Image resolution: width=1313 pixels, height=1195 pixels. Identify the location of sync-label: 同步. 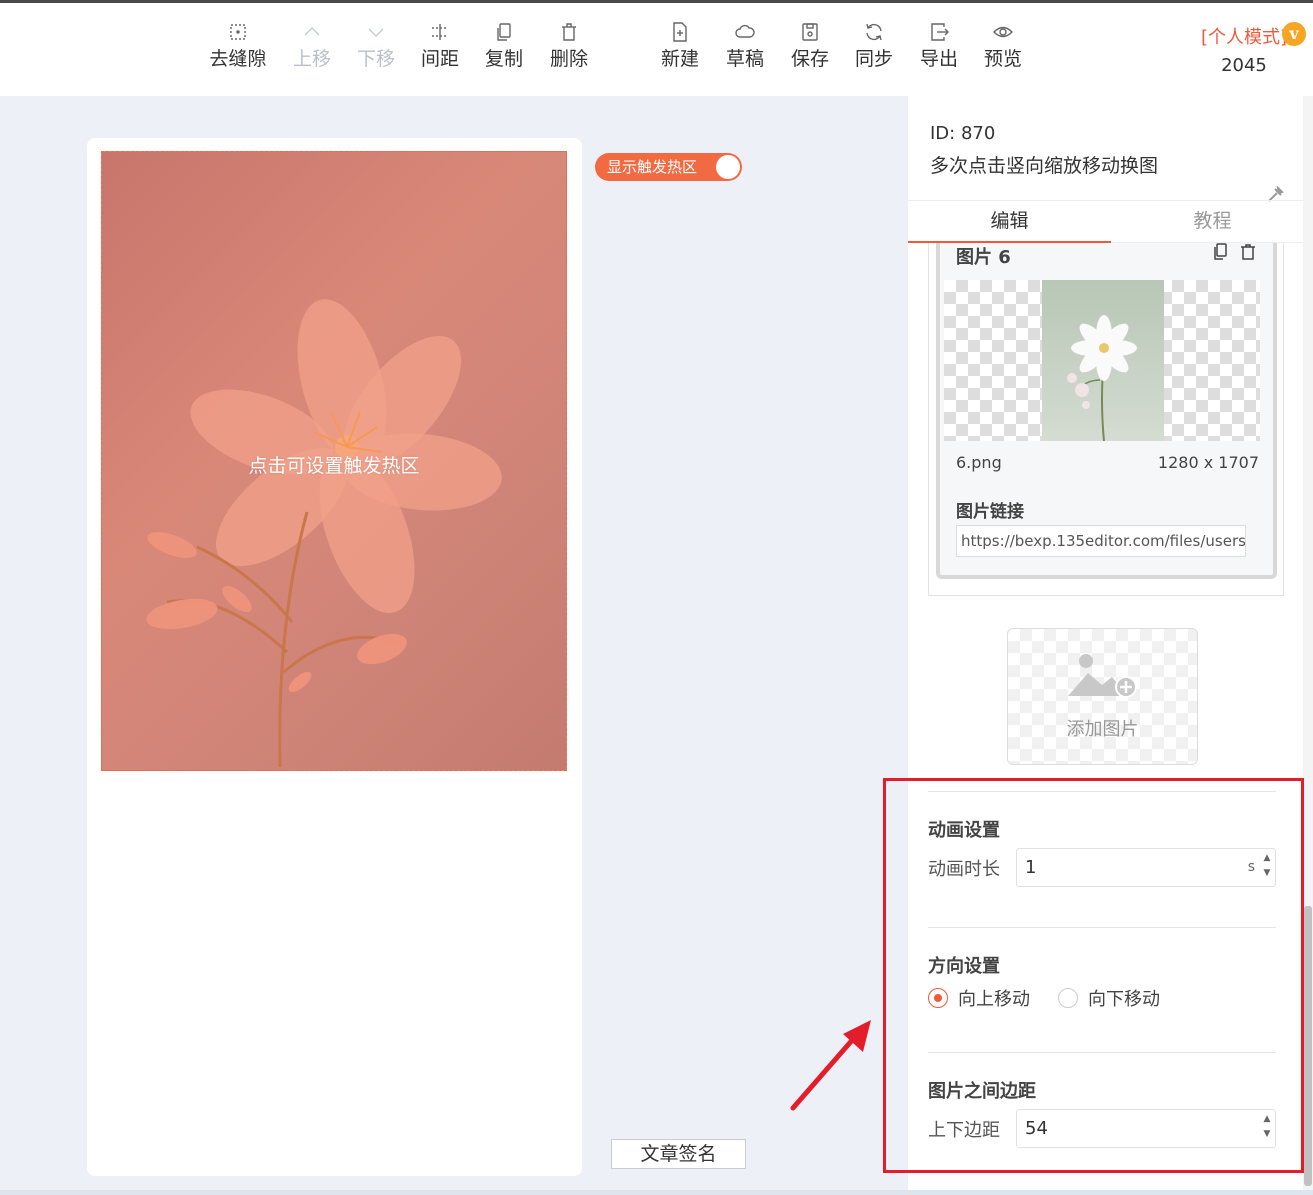
(873, 59).